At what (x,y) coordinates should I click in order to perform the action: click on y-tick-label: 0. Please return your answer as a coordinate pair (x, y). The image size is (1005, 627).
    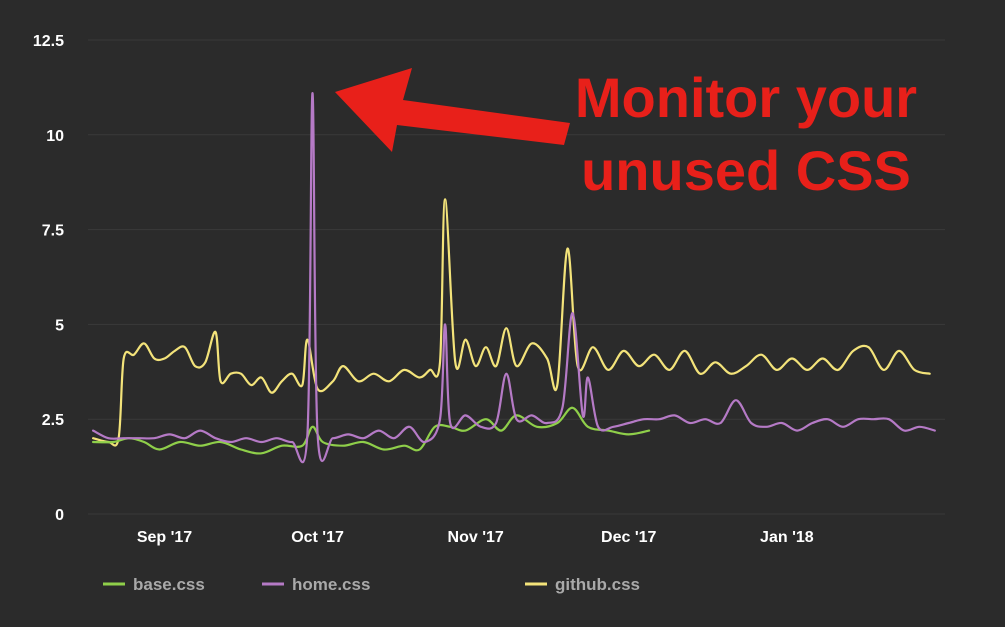
    Looking at the image, I should click on (59, 515).